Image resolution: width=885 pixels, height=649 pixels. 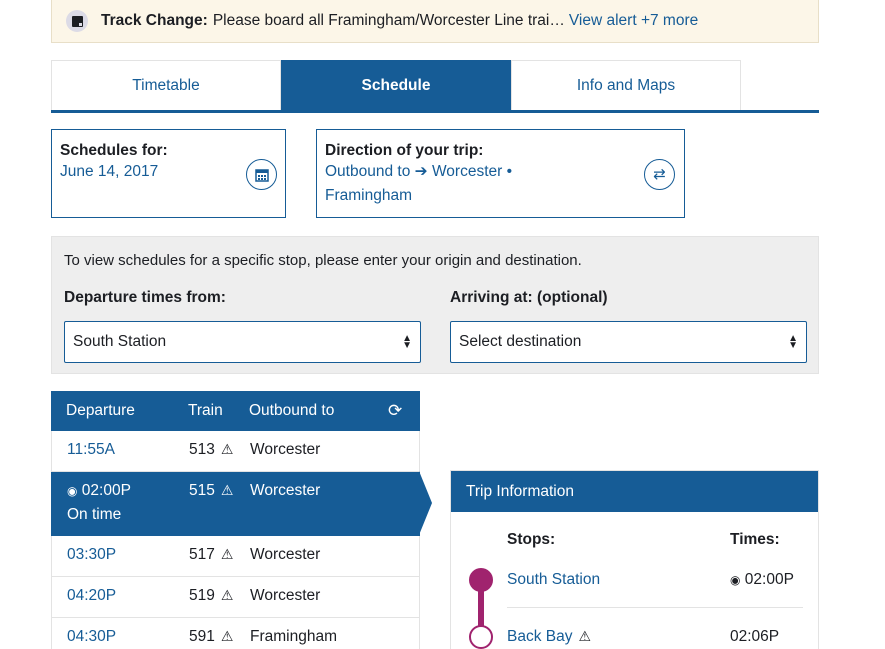 What do you see at coordinates (235, 411) in the screenshot?
I see `table-header: Departure Train Outbound to ⟳` at bounding box center [235, 411].